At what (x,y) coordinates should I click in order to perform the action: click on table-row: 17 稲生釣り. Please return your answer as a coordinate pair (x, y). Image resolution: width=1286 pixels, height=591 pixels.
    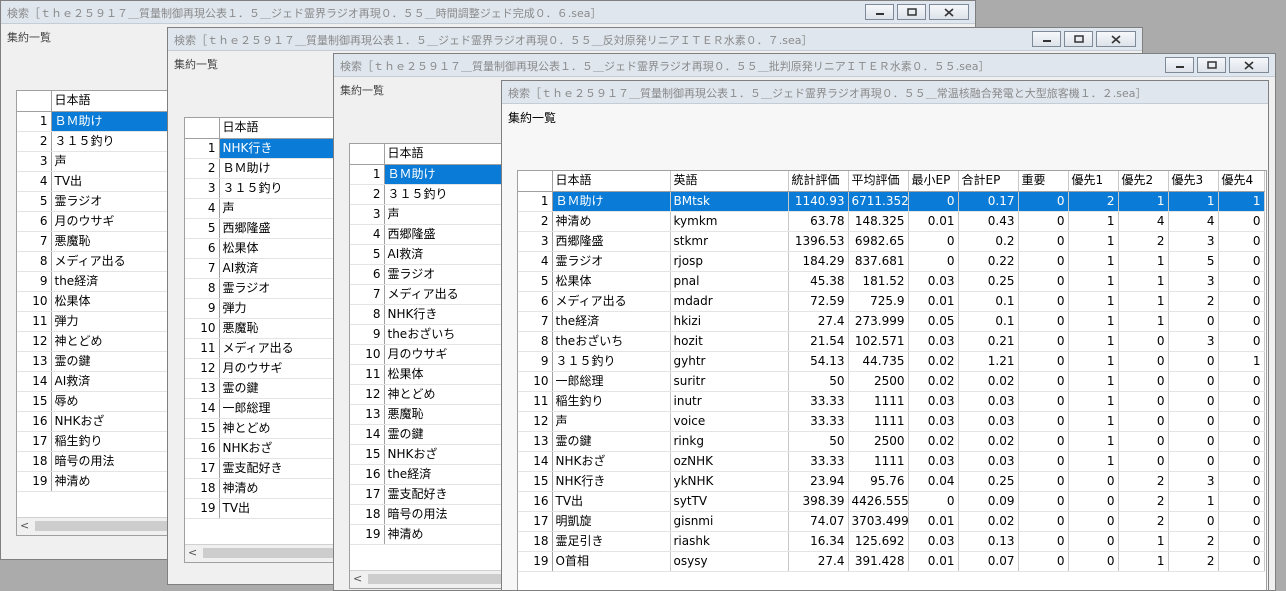
    Looking at the image, I should click on (101, 441).